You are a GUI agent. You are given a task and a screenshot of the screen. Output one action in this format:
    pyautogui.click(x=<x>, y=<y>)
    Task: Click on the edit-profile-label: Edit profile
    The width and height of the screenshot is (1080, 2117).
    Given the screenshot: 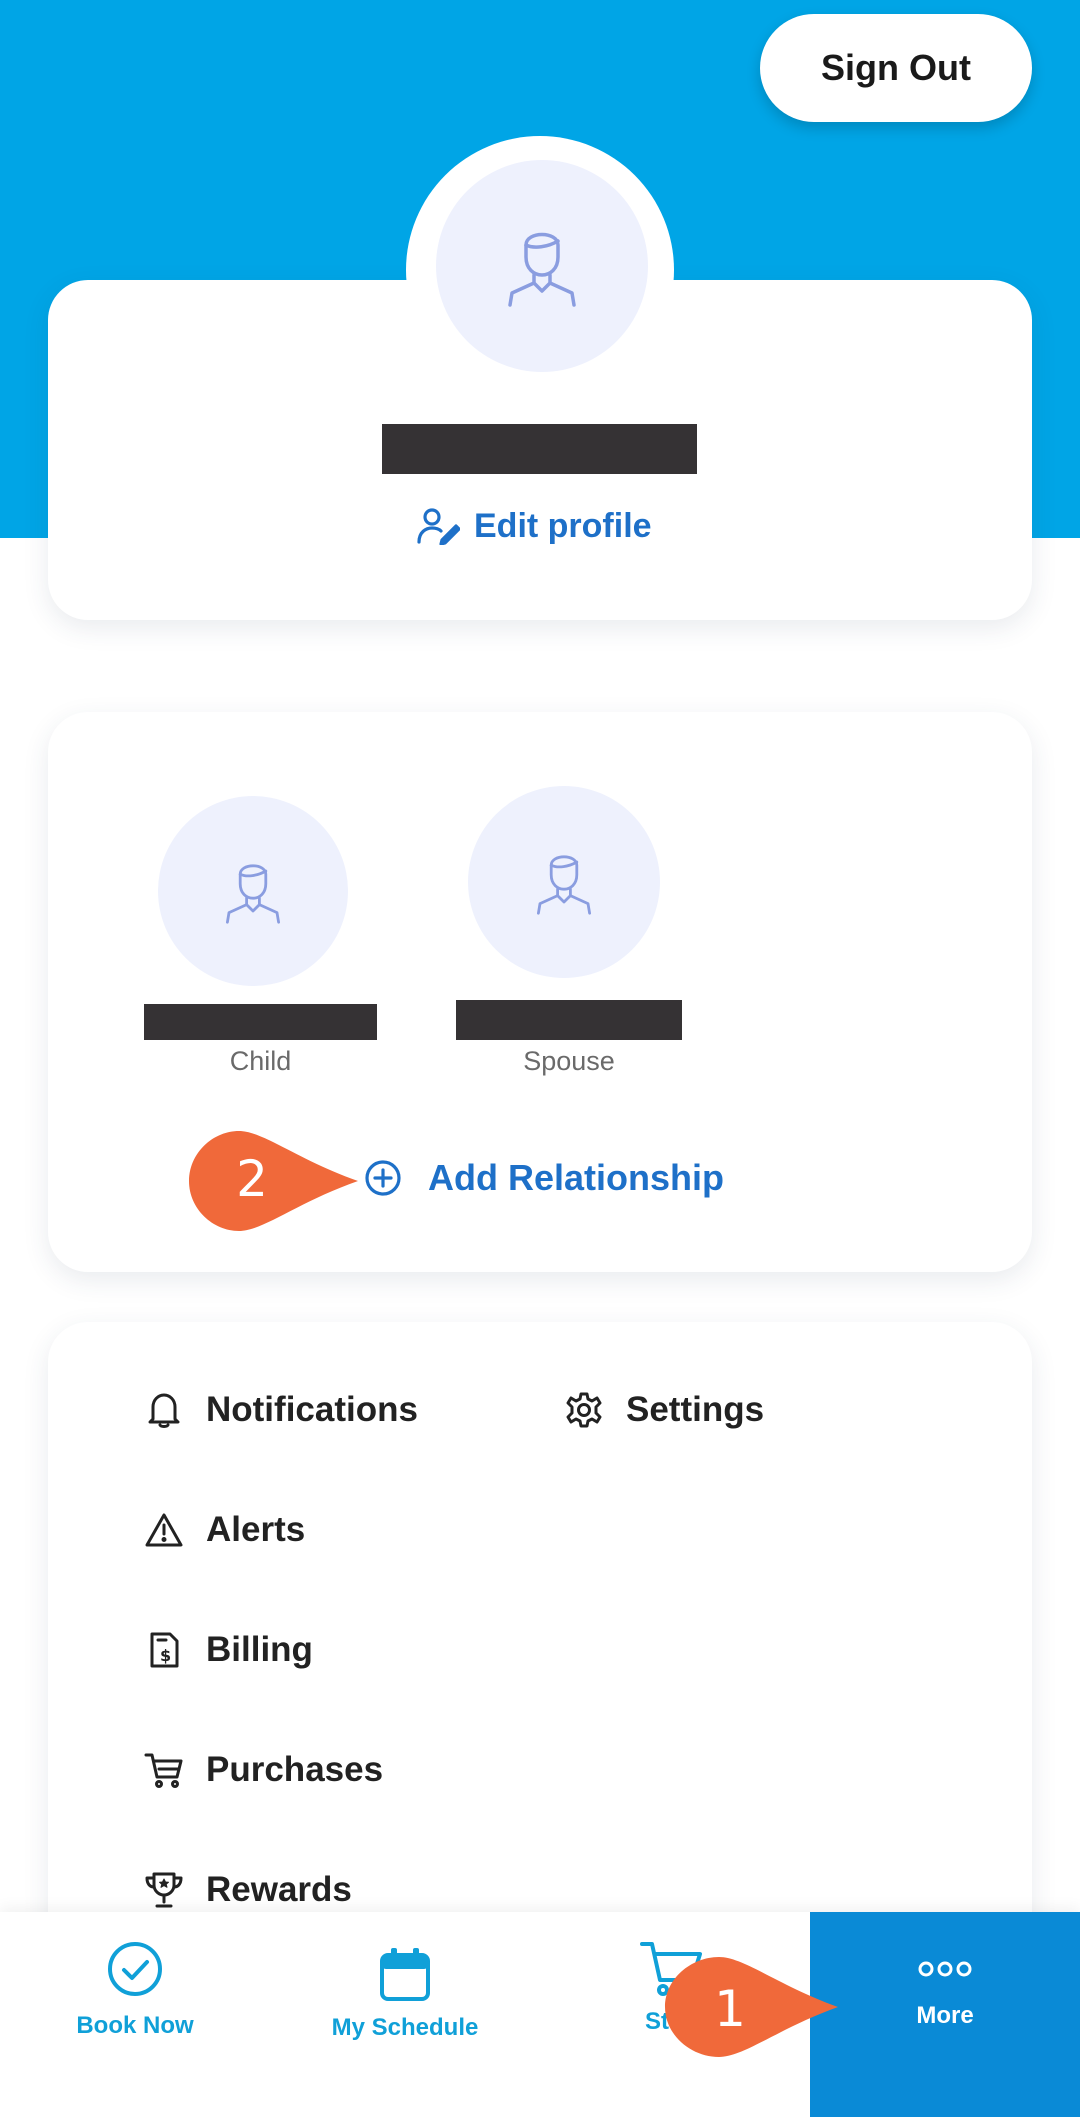 What is the action you would take?
    pyautogui.click(x=563, y=525)
    